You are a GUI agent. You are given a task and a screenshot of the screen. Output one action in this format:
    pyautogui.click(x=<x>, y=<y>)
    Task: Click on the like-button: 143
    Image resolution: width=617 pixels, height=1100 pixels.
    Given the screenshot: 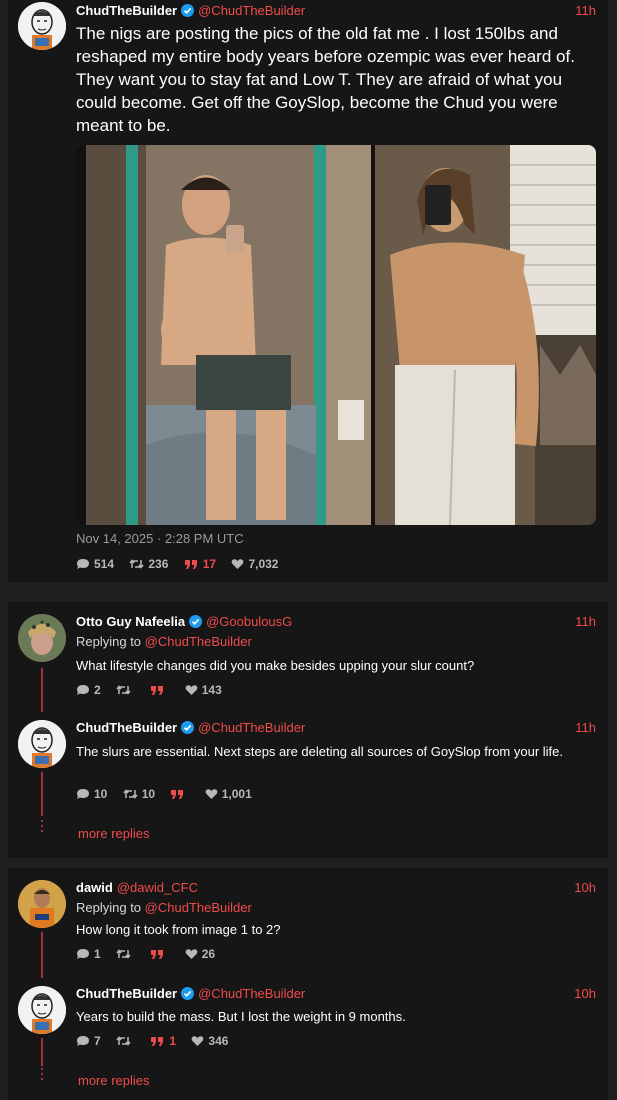 What is the action you would take?
    pyautogui.click(x=203, y=690)
    